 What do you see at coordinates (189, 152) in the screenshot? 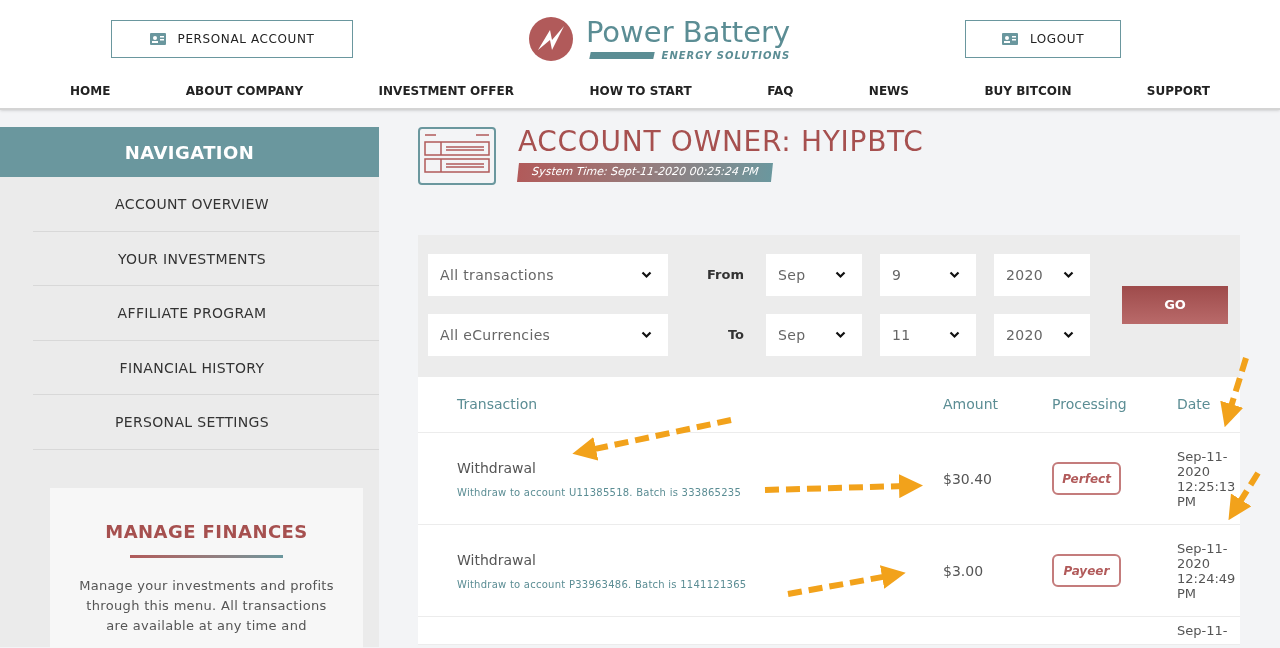
I see `navigation-title: NAVIGATION` at bounding box center [189, 152].